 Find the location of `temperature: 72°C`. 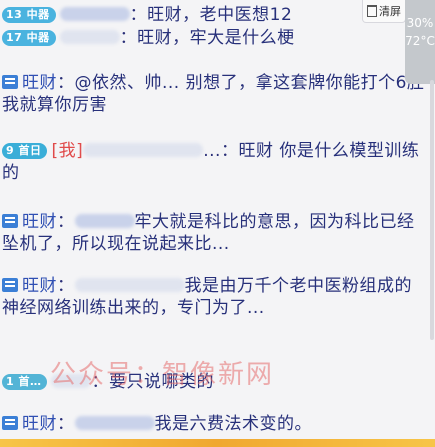

temperature: 72°C is located at coordinates (420, 41).